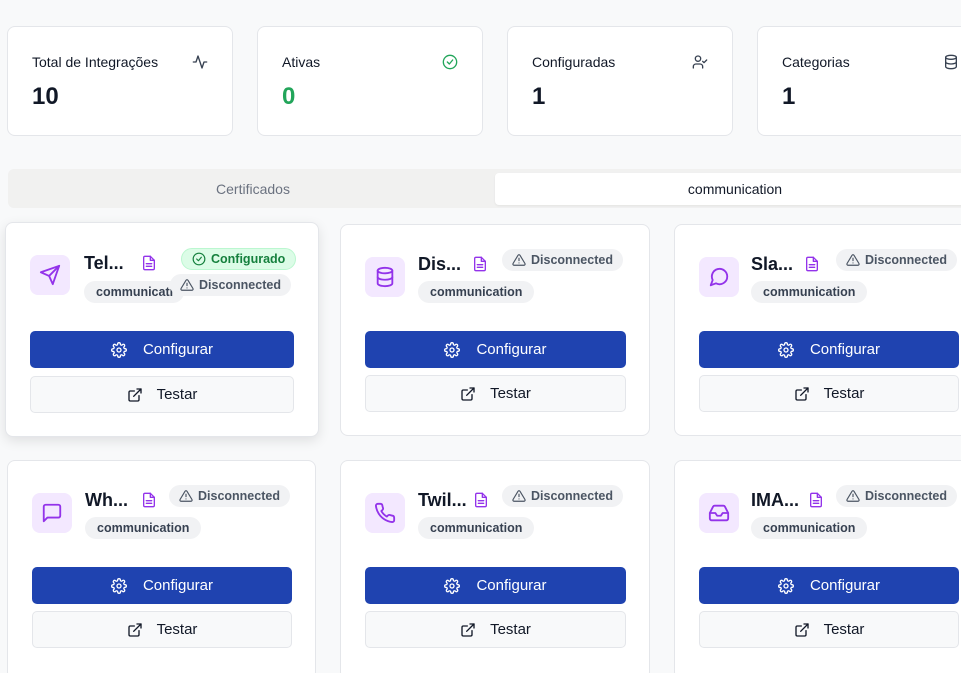 The image size is (961, 673). What do you see at coordinates (370, 81) in the screenshot?
I see `stat-card-active: Ativas 0` at bounding box center [370, 81].